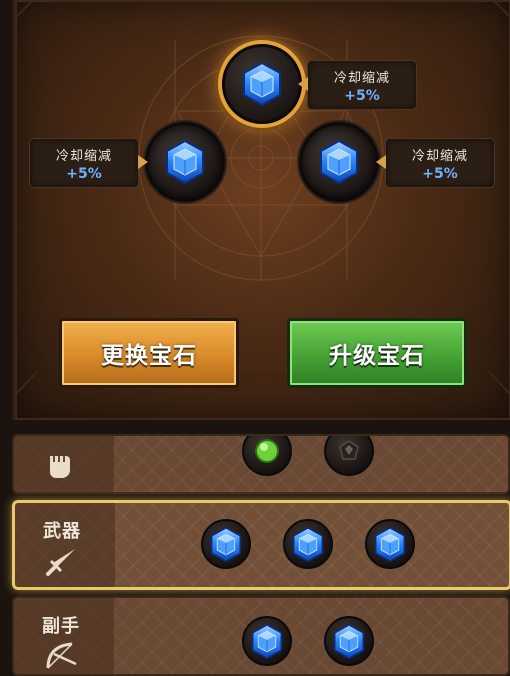  Describe the element at coordinates (149, 353) in the screenshot. I see `replace-gem-button: 更换宝石` at that location.